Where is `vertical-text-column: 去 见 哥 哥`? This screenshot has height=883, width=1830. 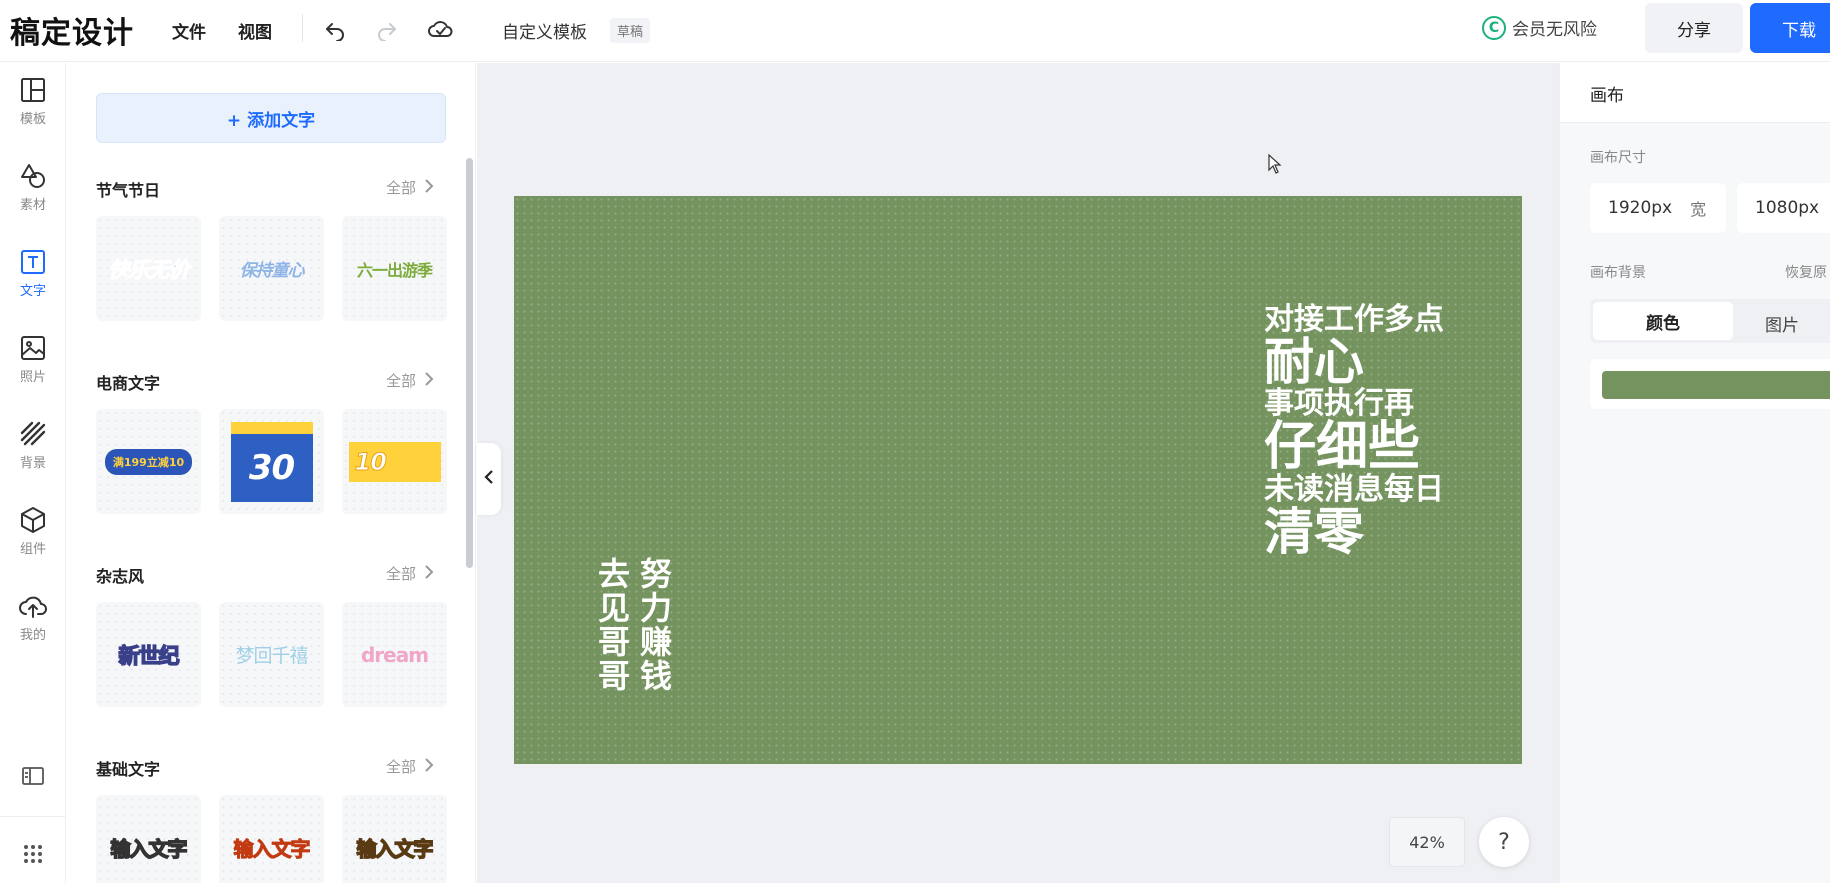 vertical-text-column: 去 见 哥 哥 is located at coordinates (614, 625).